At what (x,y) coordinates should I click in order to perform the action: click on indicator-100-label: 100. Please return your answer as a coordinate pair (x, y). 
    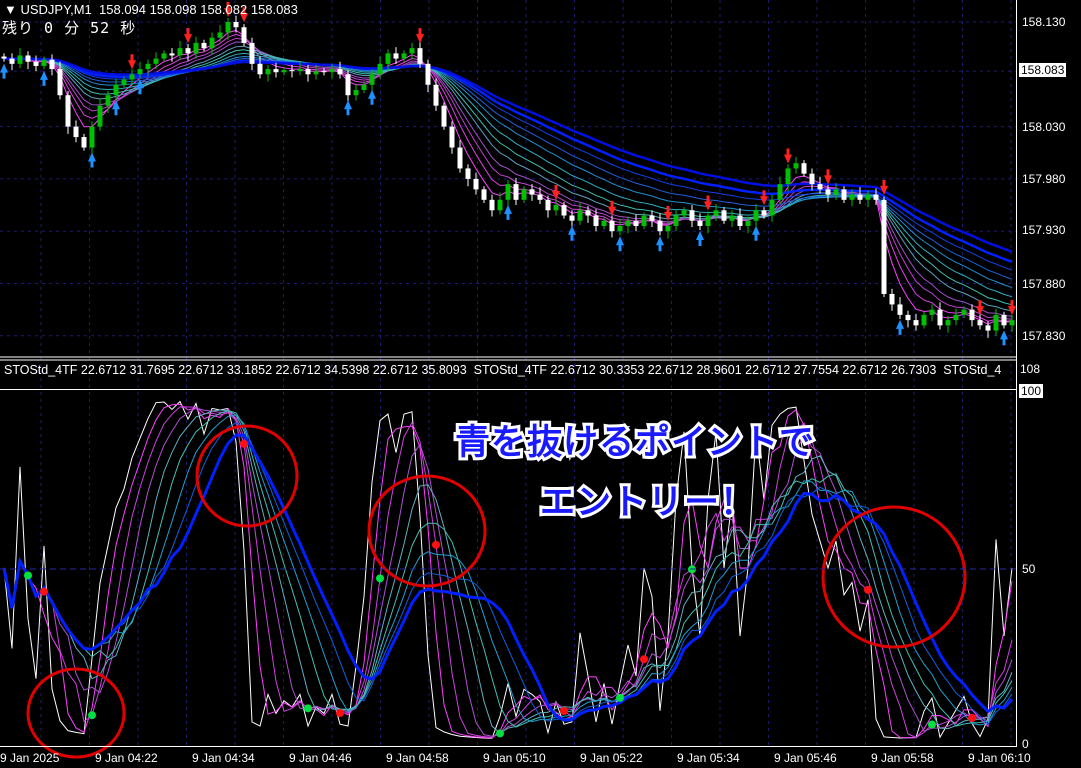
    Looking at the image, I should click on (1031, 391).